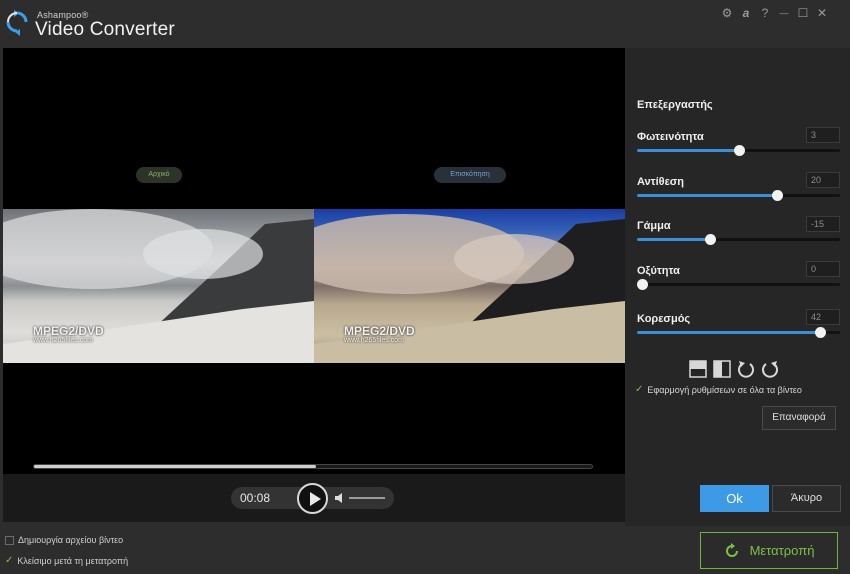 The height and width of the screenshot is (574, 850). I want to click on apply-all-label: Εφαρμογή ρυθμίσεων σε όλα τα βίντεο, so click(724, 389).